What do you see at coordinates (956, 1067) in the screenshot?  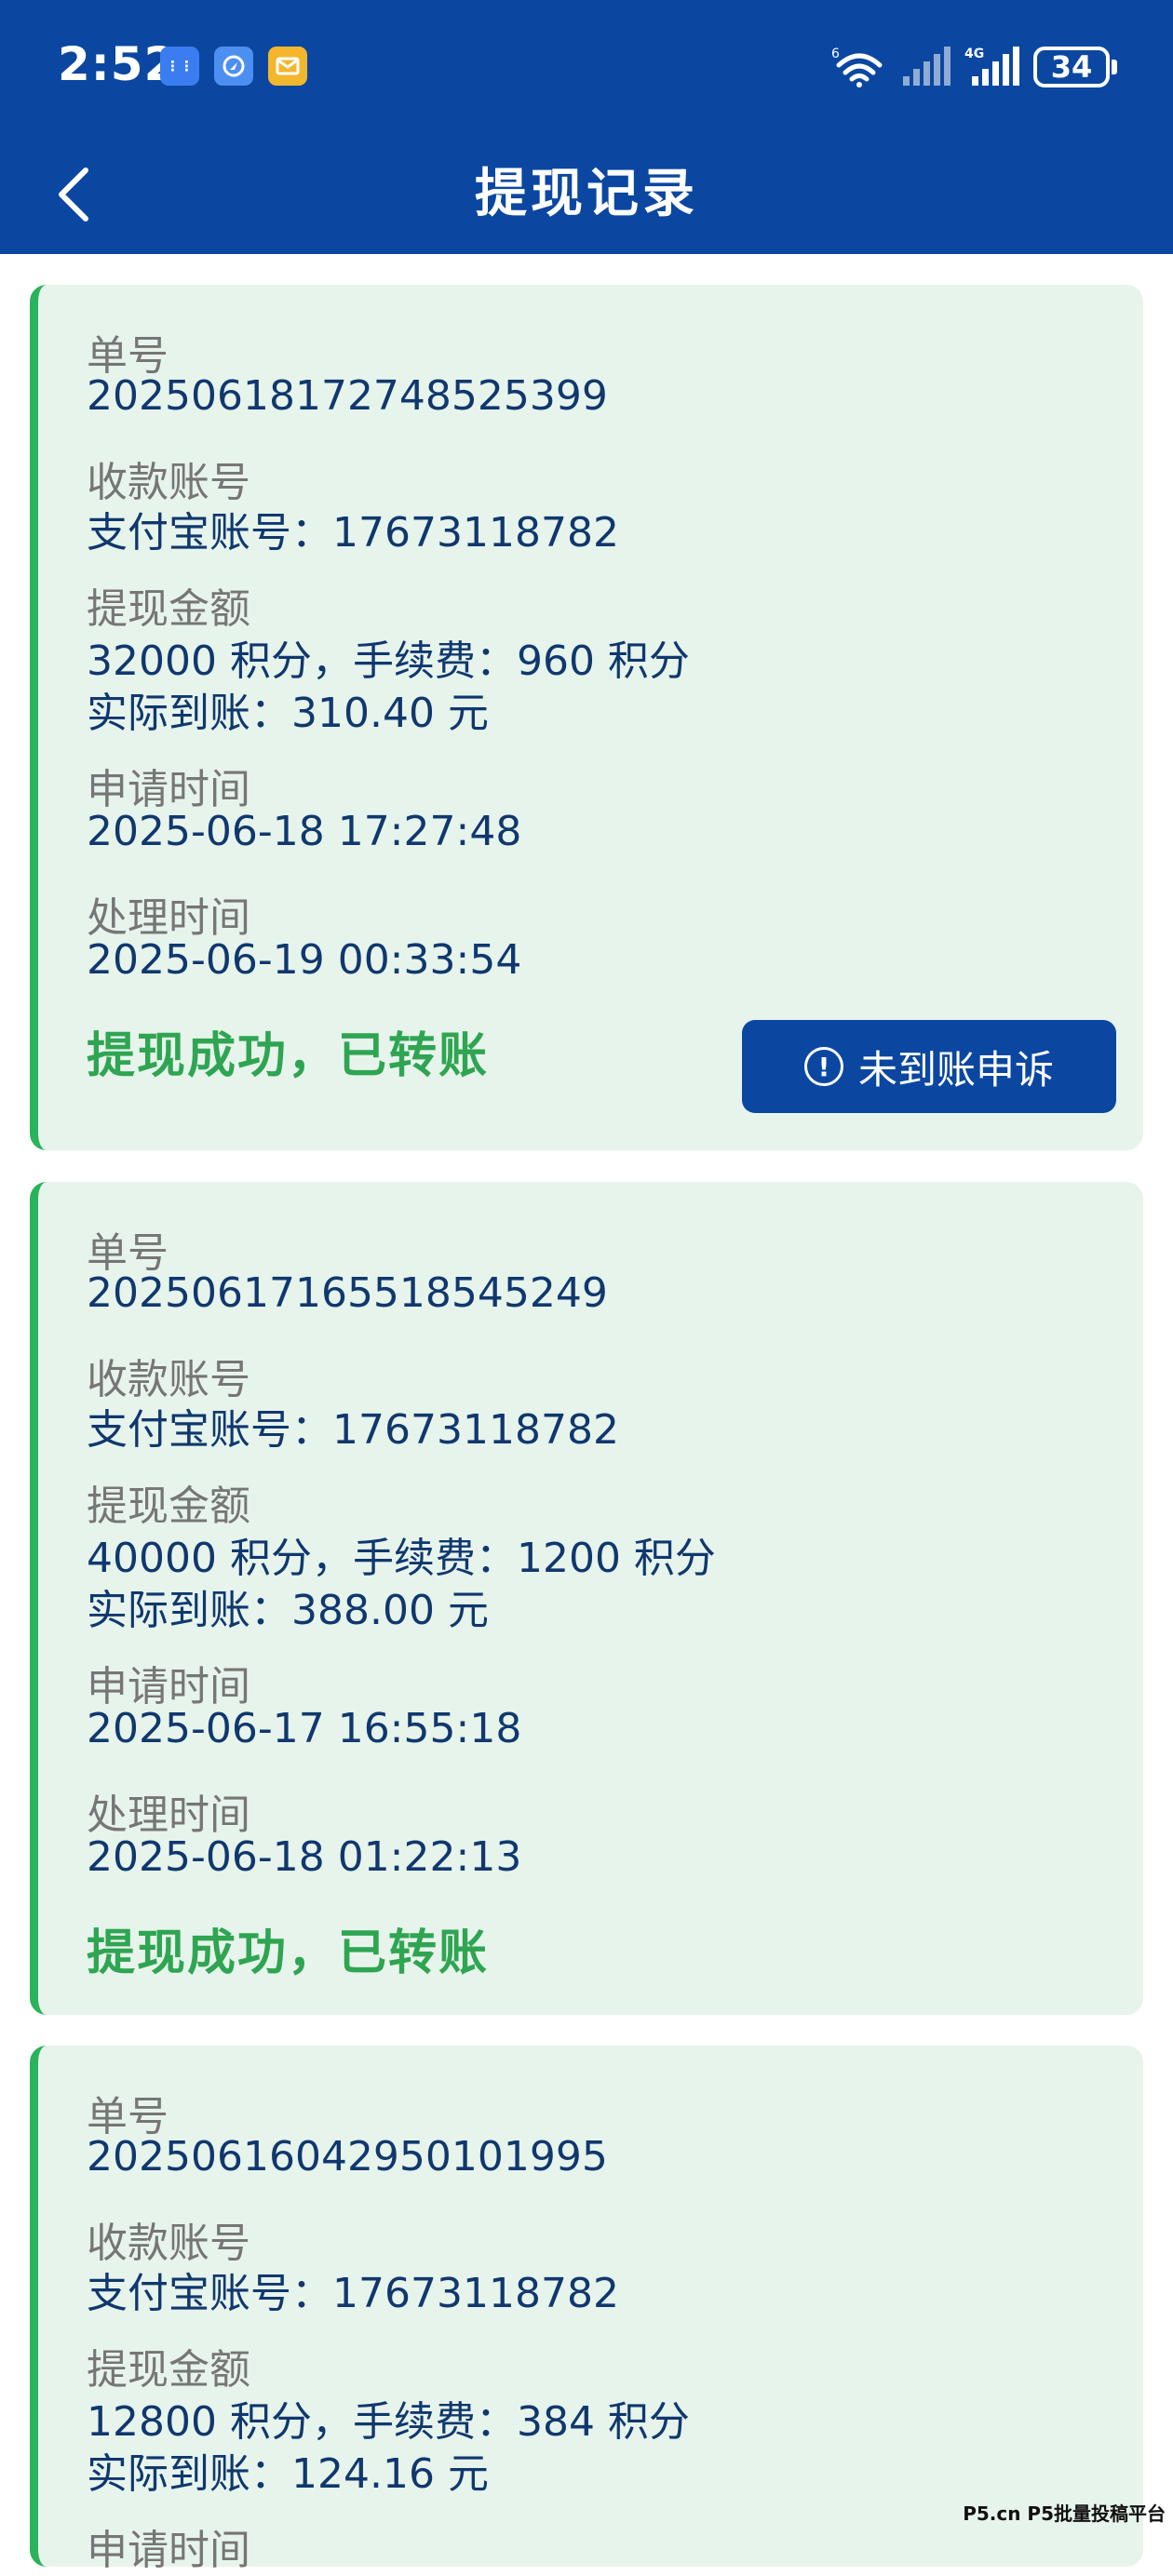 I see `appeal-button-label: 未到账申诉` at bounding box center [956, 1067].